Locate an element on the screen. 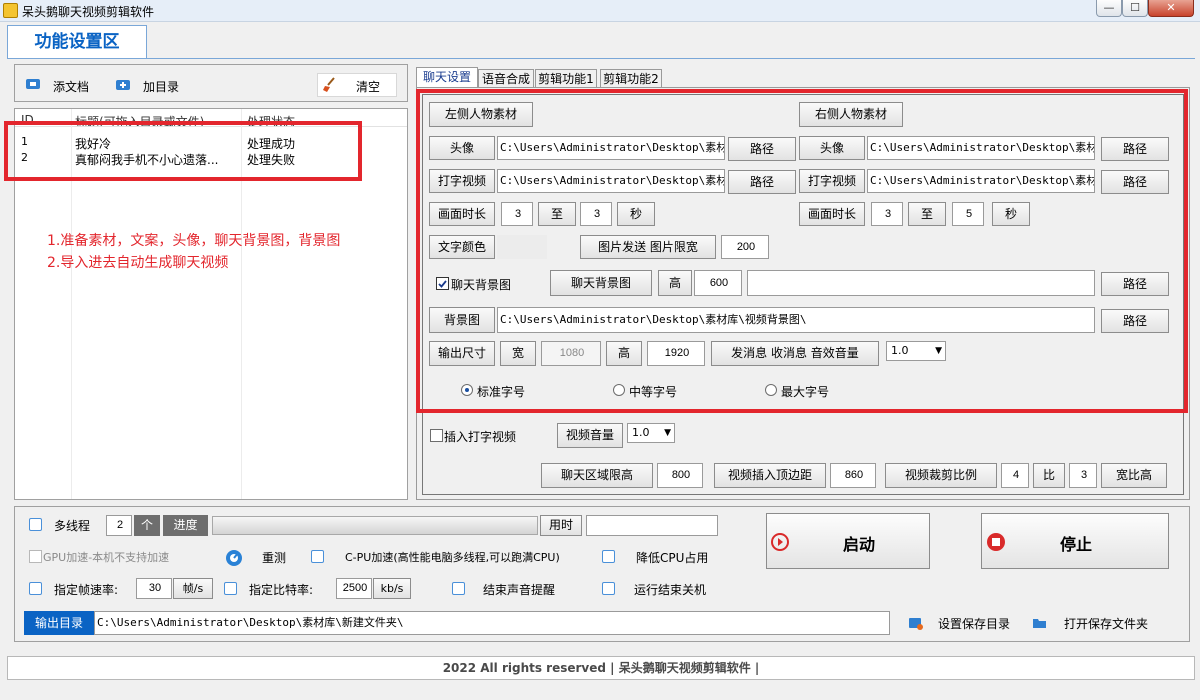  video-volume-select: 1.0 ▼ is located at coordinates (651, 433).